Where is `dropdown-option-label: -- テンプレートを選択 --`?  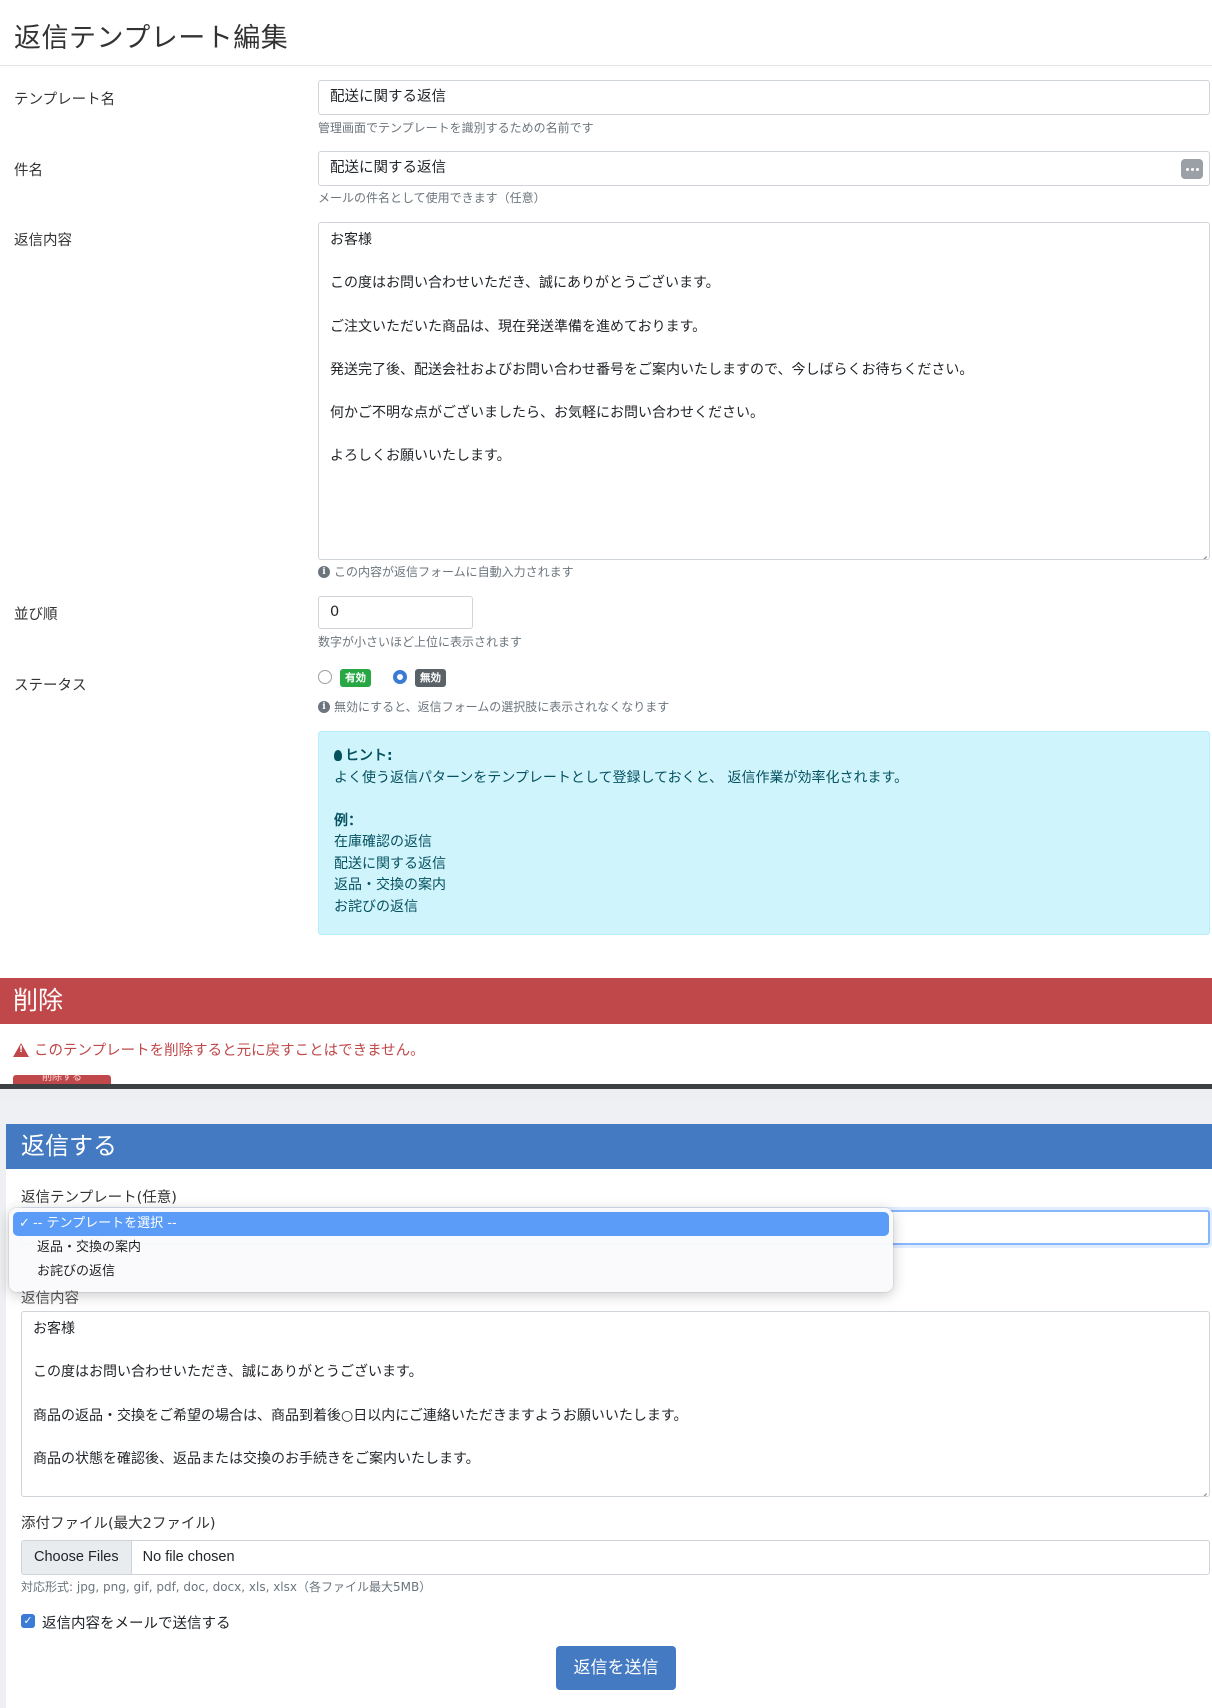 dropdown-option-label: -- テンプレートを選択 -- is located at coordinates (105, 1223).